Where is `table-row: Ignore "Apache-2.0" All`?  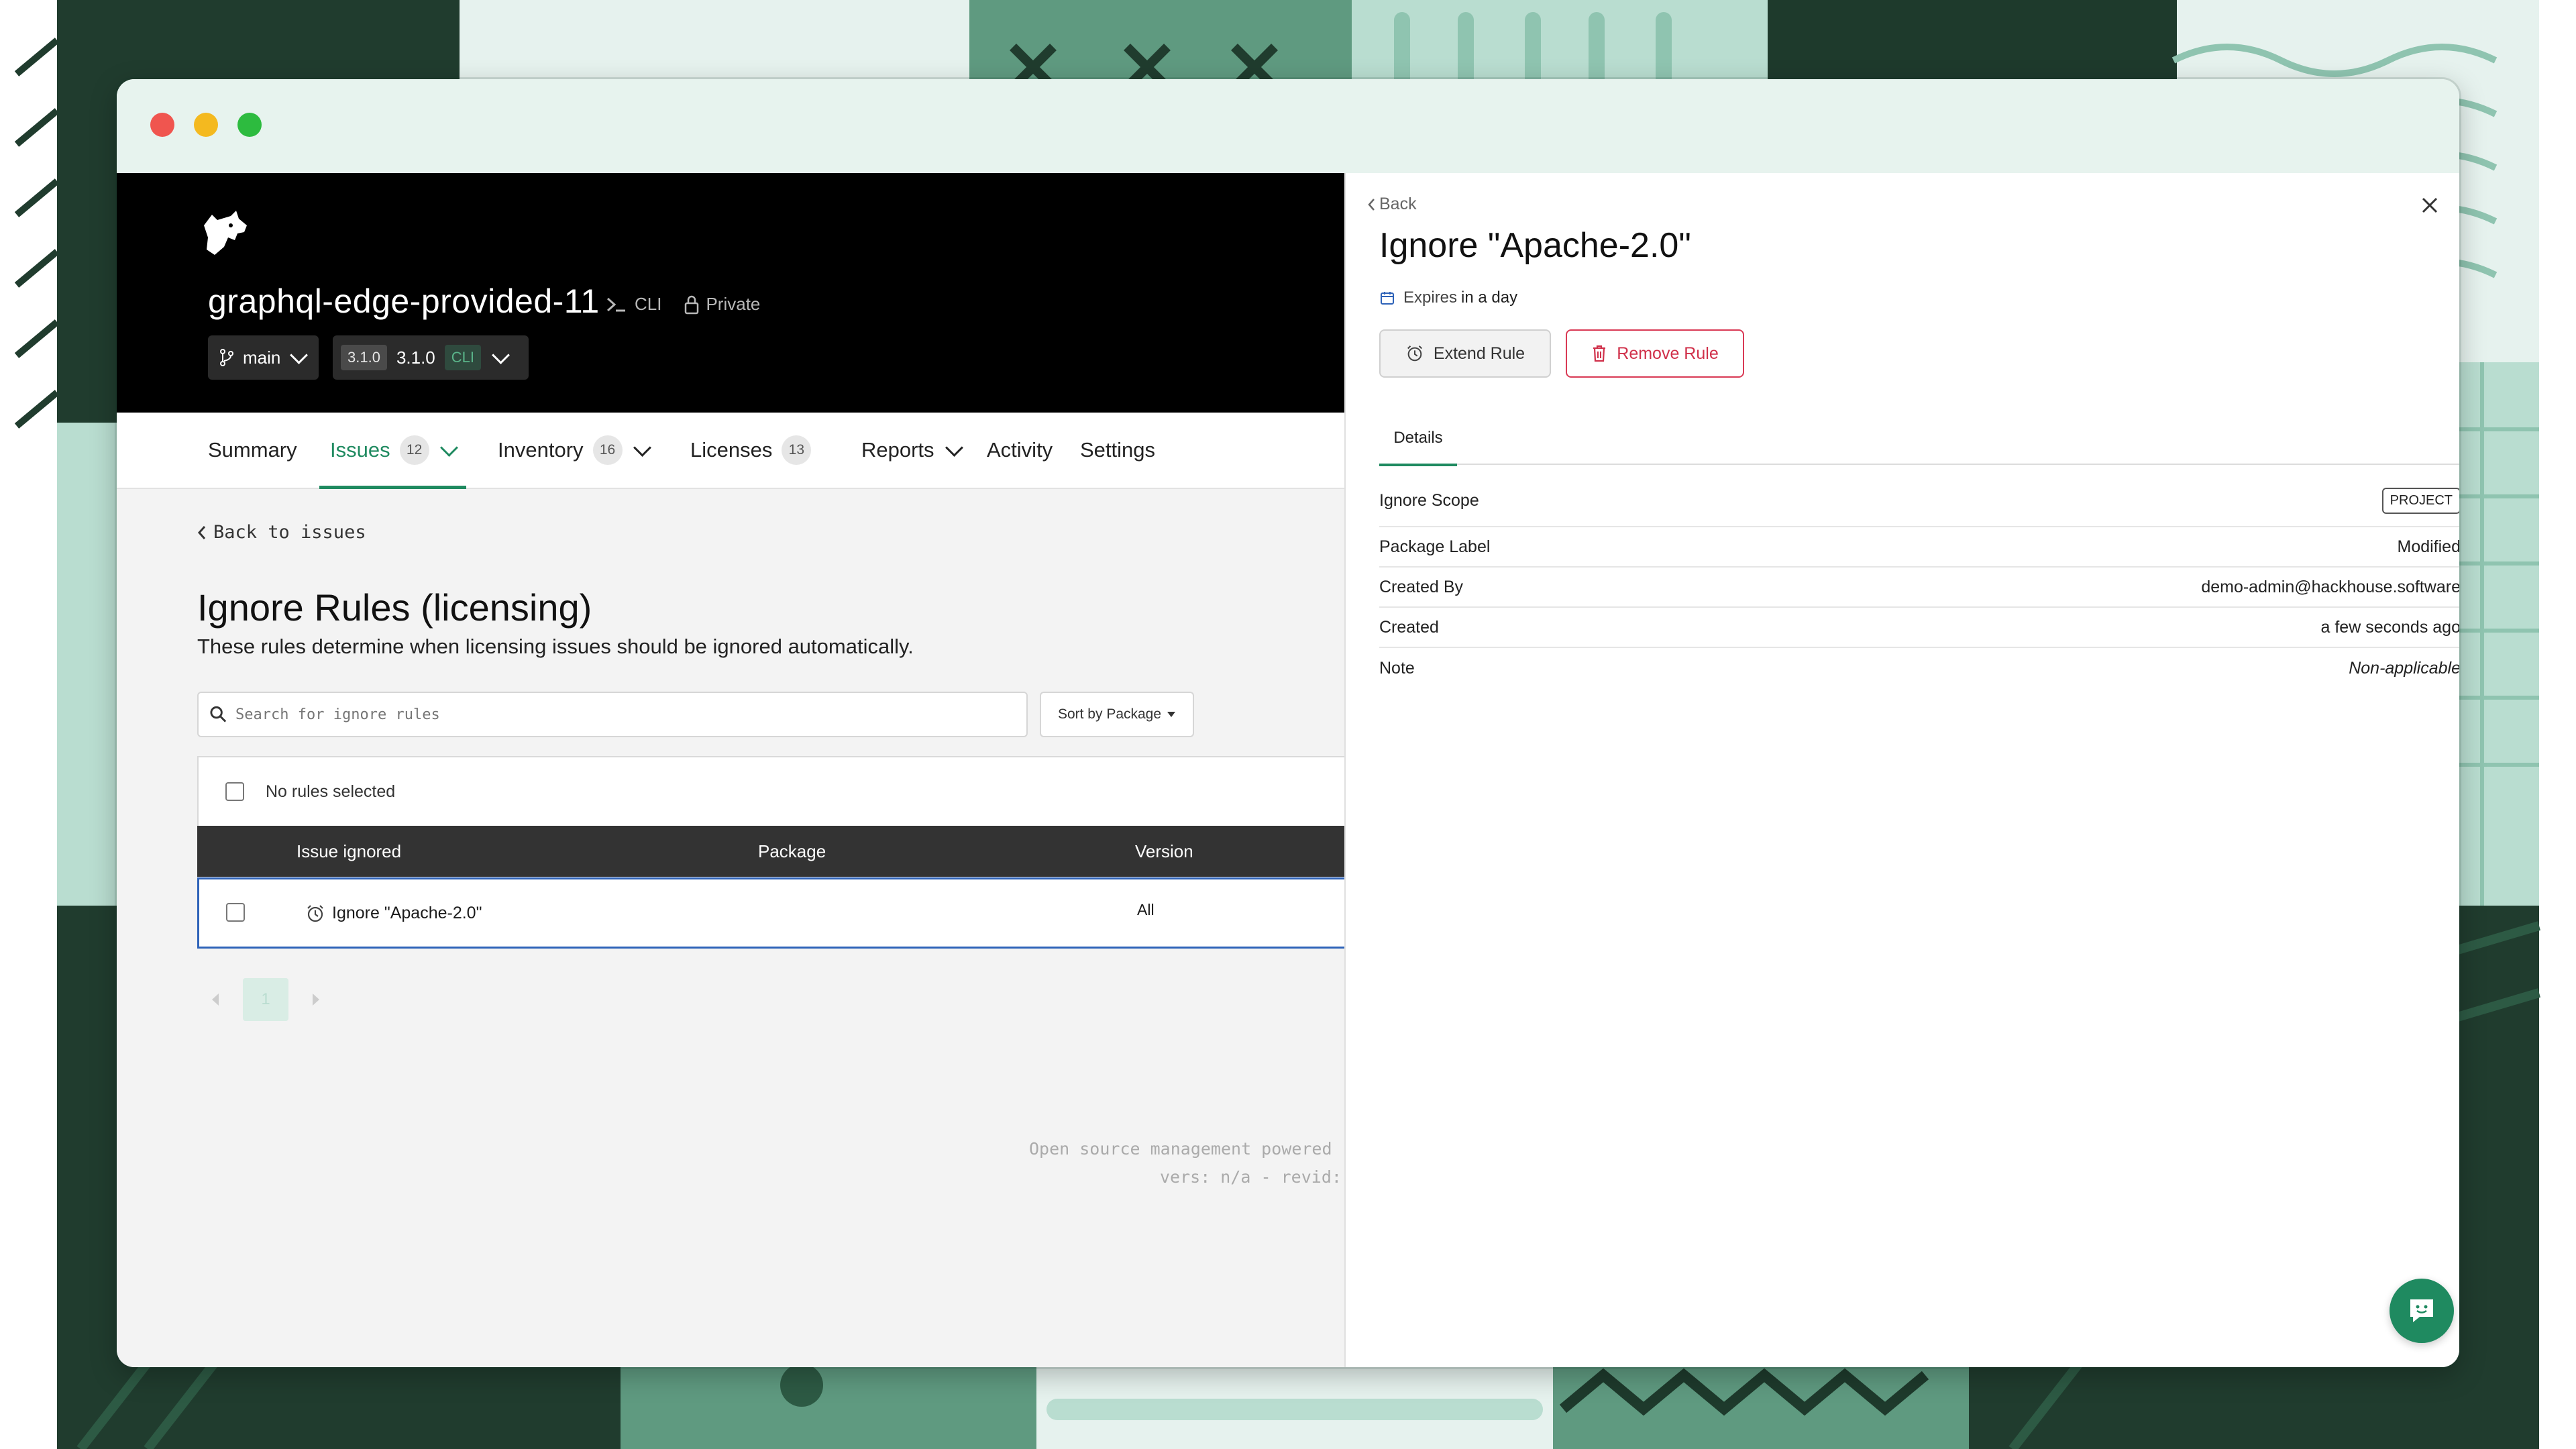
table-row: Ignore "Apache-2.0" All is located at coordinates (770, 913).